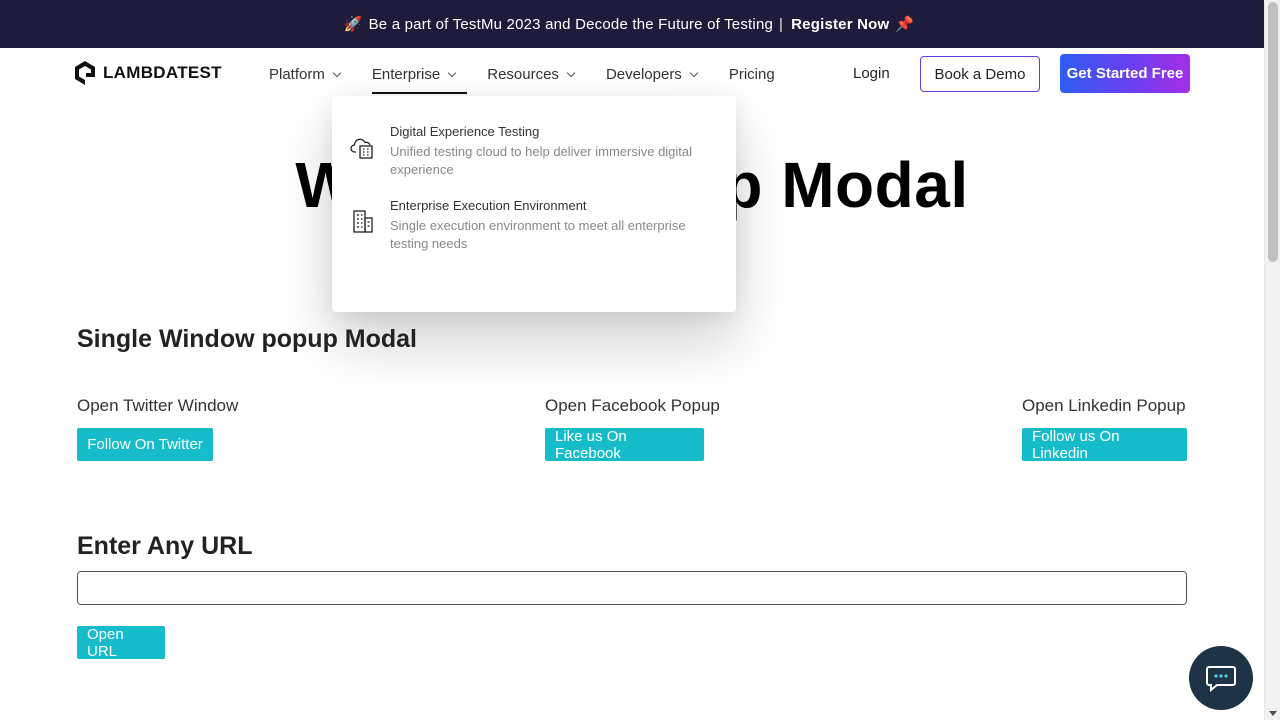 Image resolution: width=1280 pixels, height=720 pixels. Describe the element at coordinates (1104, 405) in the screenshot. I see `linkedin-label: Open Linkedin Popup` at that location.